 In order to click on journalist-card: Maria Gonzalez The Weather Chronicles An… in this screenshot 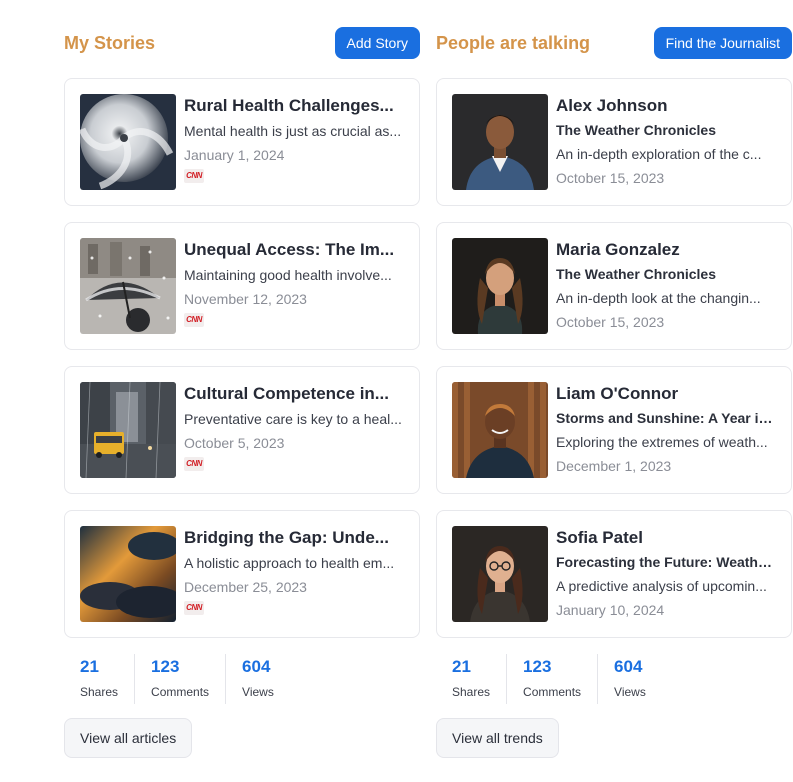, I will do `click(614, 286)`.